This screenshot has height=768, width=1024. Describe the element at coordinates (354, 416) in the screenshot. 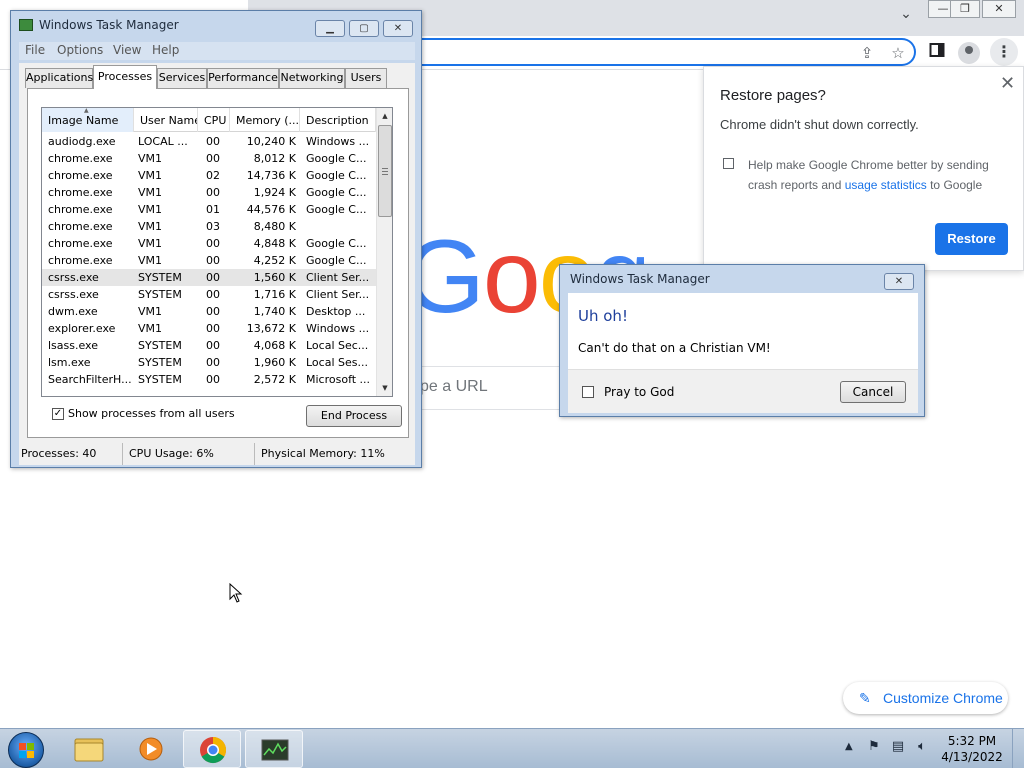

I see `end-process-button: End Process` at that location.